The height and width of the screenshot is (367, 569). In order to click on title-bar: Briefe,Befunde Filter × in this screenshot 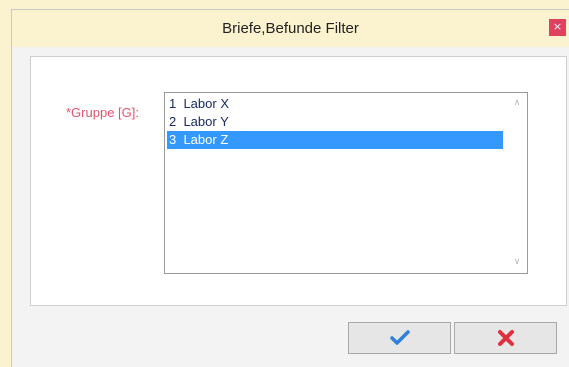, I will do `click(290, 28)`.